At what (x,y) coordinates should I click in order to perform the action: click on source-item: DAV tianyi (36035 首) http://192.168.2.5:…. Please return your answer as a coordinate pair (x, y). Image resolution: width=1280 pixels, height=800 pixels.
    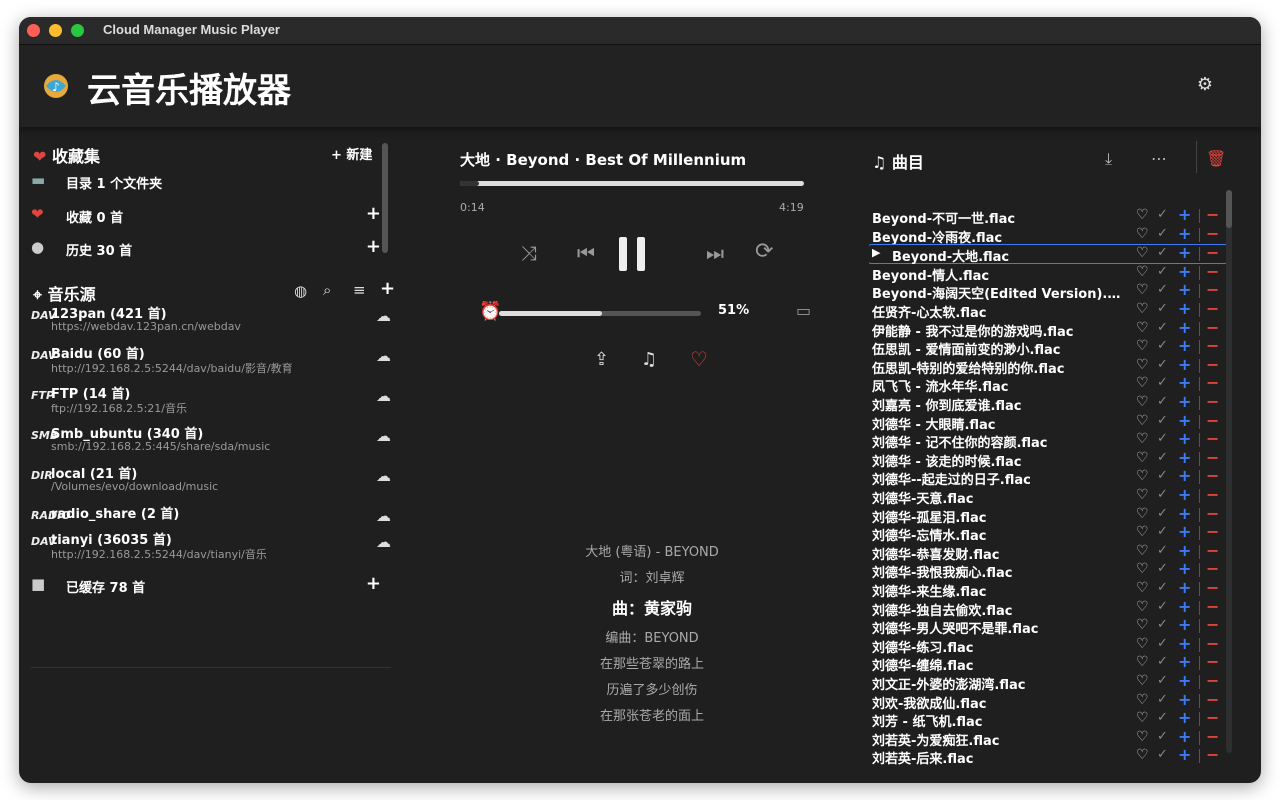
    Looking at the image, I should click on (211, 547).